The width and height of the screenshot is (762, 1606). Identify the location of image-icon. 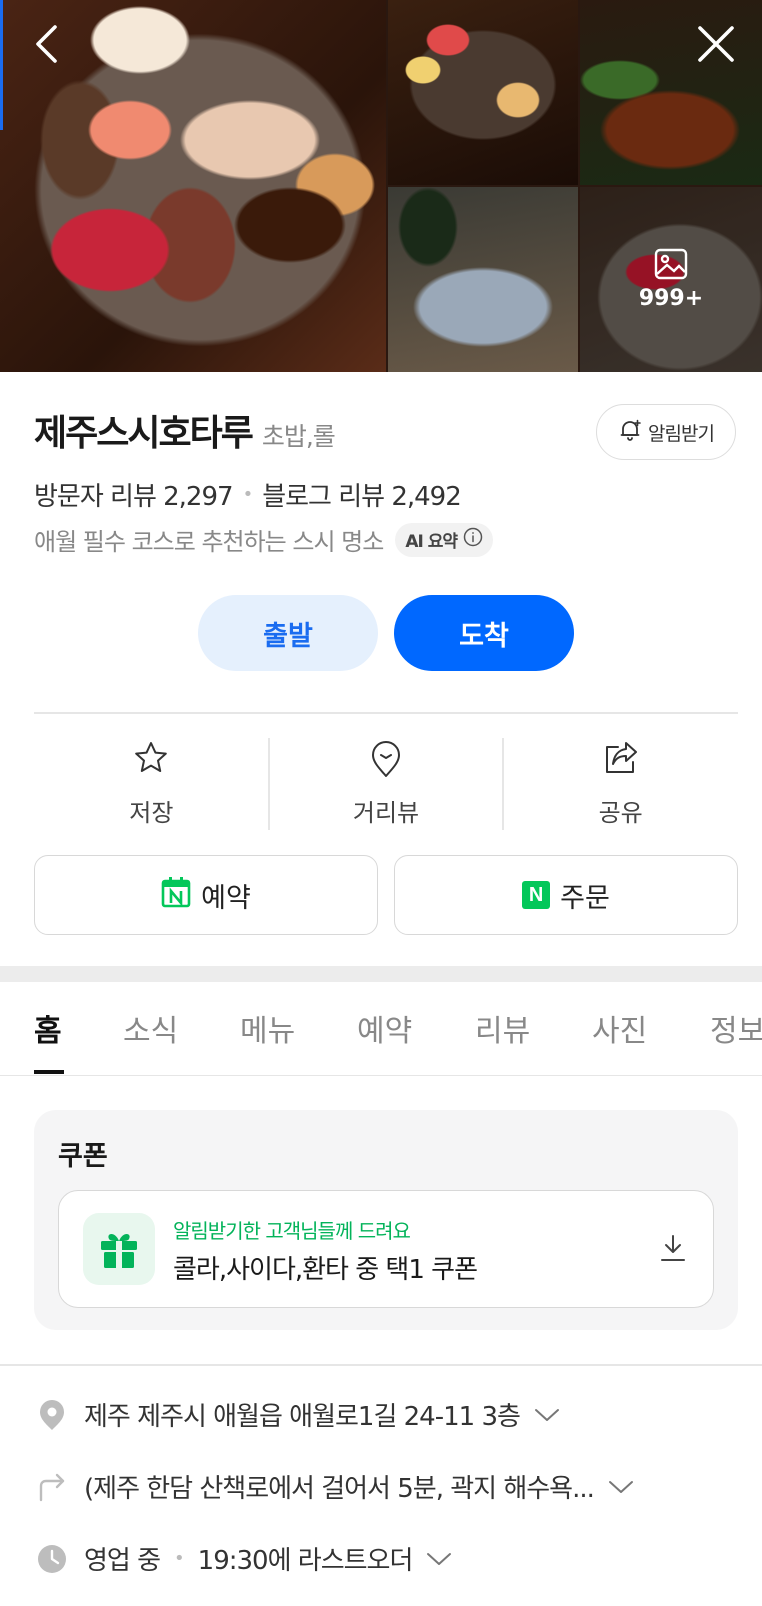
(671, 264).